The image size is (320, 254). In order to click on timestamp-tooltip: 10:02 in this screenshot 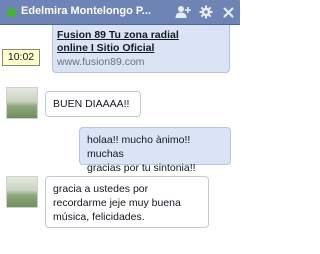, I will do `click(21, 57)`.